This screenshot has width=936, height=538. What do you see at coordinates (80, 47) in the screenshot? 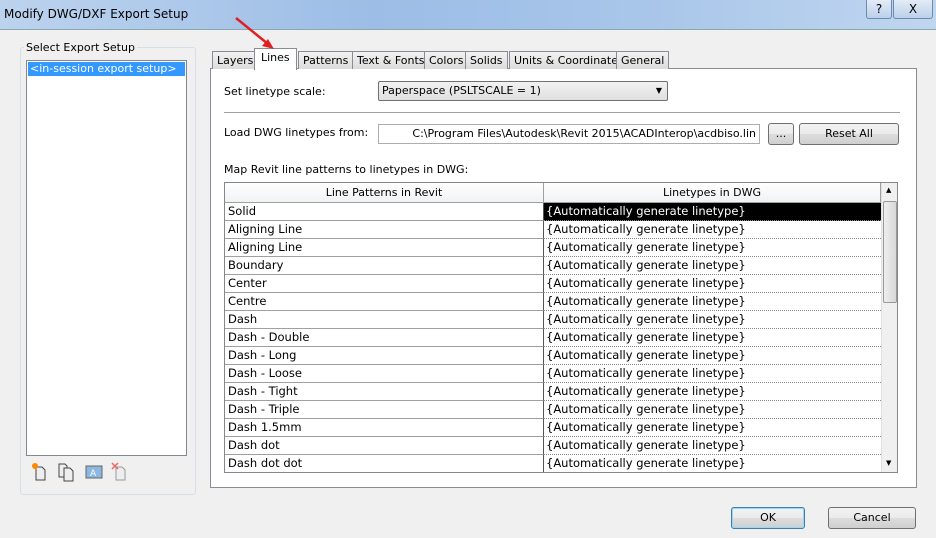
I see `group-label: Select Export Setup` at bounding box center [80, 47].